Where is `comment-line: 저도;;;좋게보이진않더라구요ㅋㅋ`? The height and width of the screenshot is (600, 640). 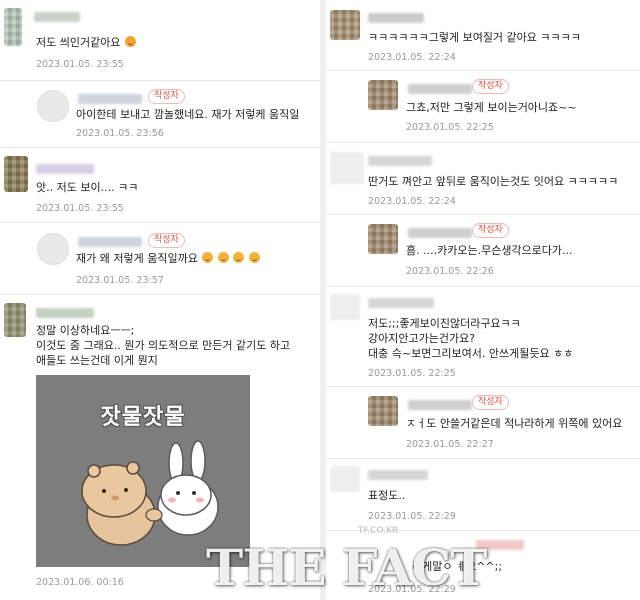 comment-line: 저도;;;좋게보이진않더라구요ㅋㅋ is located at coordinates (444, 323).